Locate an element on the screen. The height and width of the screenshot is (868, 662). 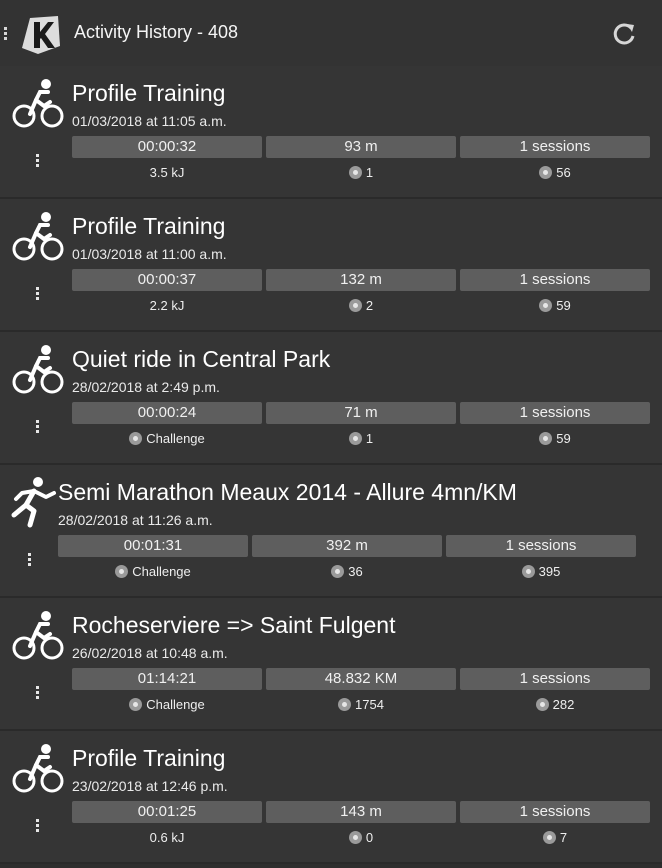
activity-date: 01/03/2018 at 11:05 a.m. is located at coordinates (149, 121).